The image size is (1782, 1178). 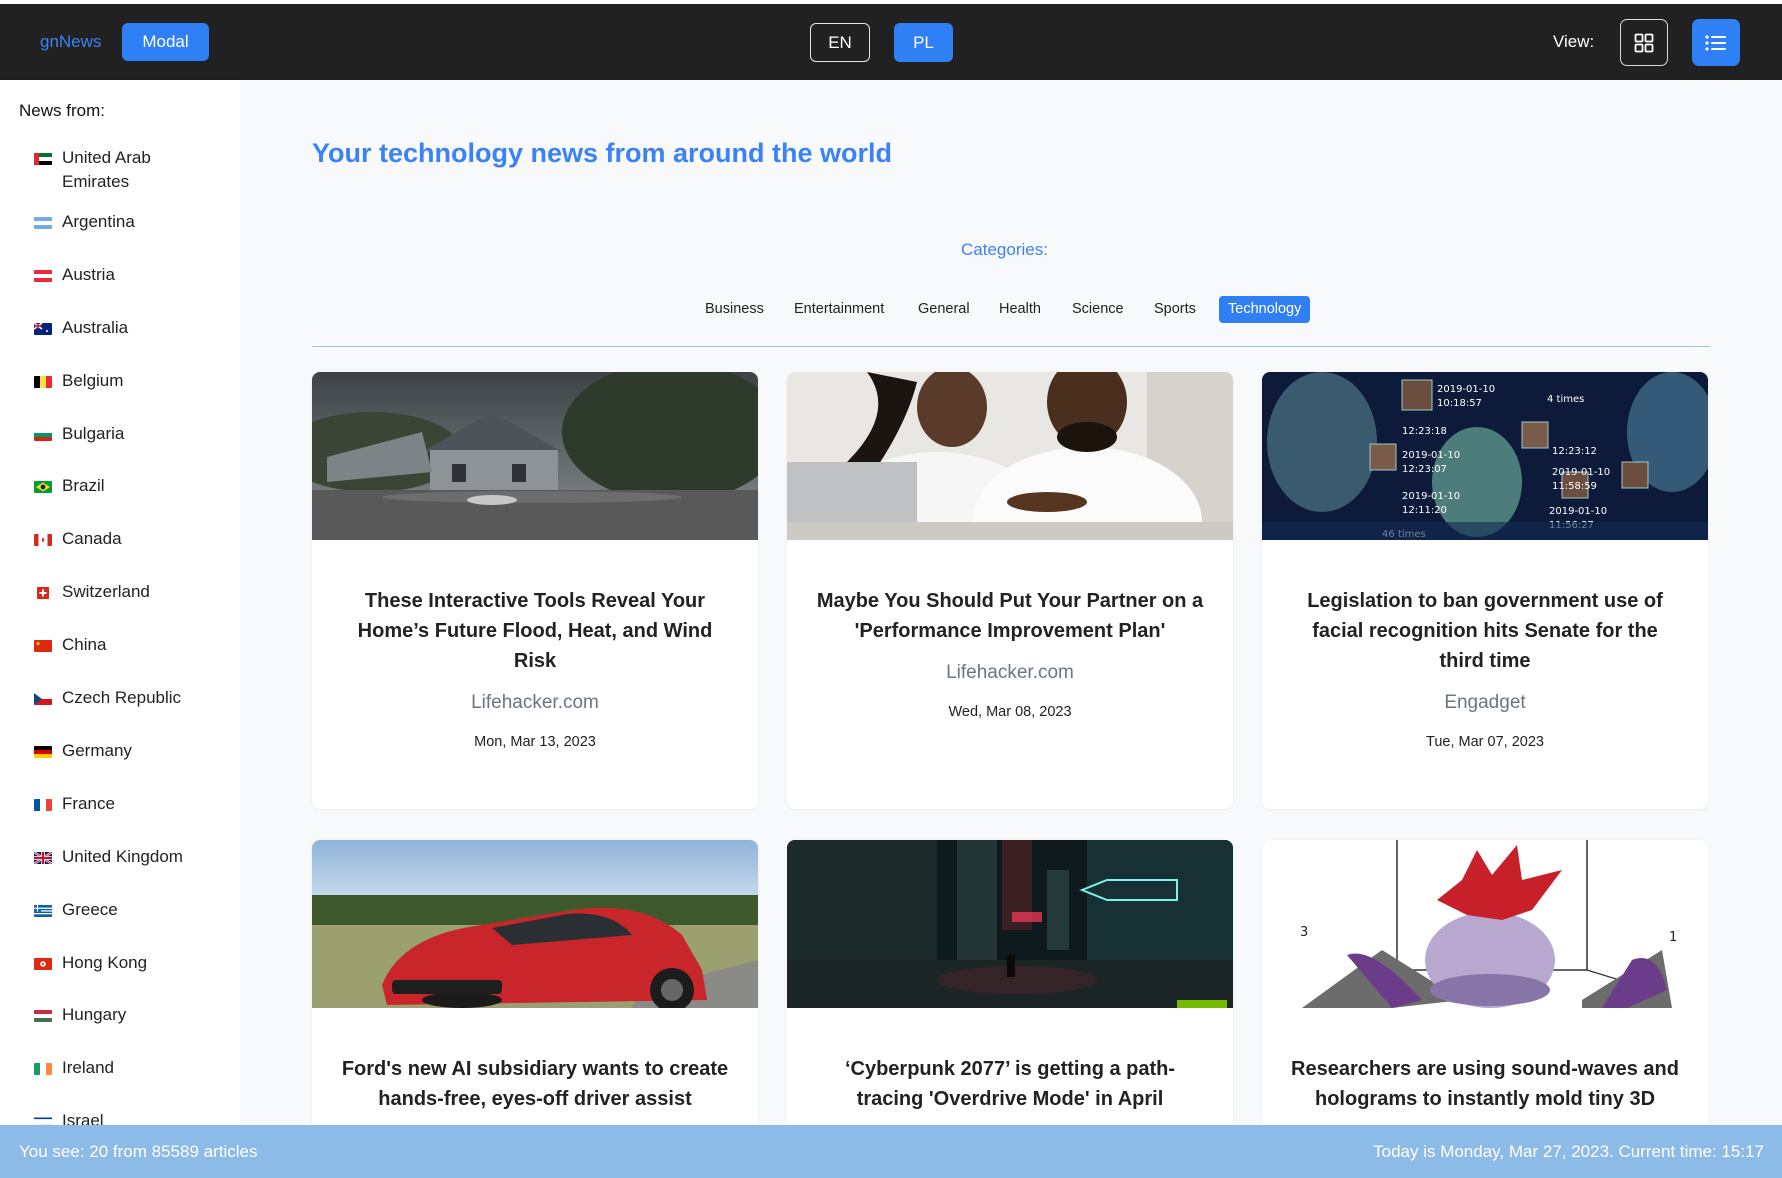 I want to click on sidebar-item-cz: Czech Republic, so click(x=107, y=698).